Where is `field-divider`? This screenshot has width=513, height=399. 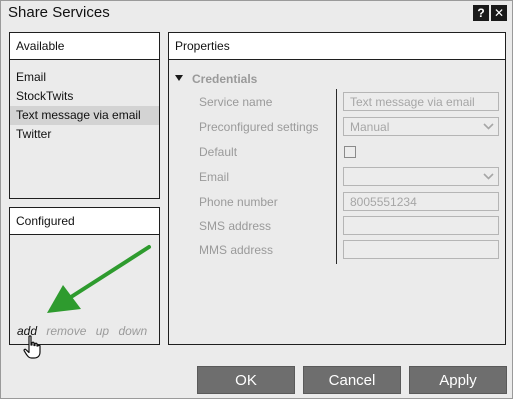 field-divider is located at coordinates (336, 176).